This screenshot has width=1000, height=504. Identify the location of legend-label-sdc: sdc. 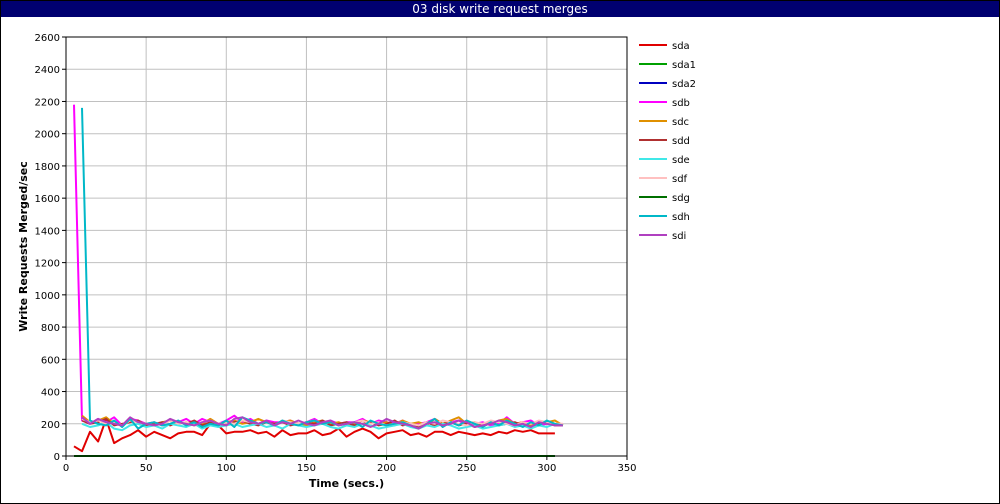
(680, 122).